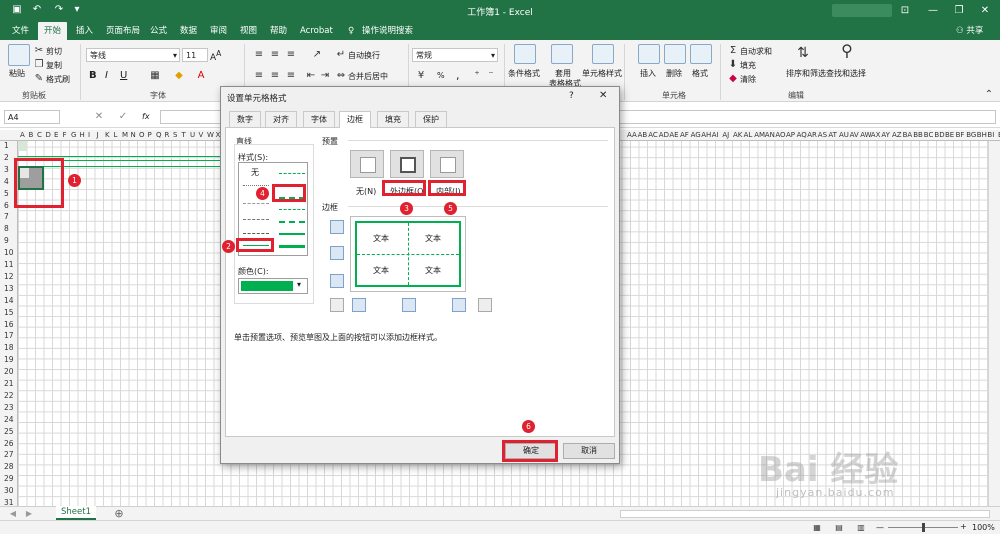  Describe the element at coordinates (281, 119) in the screenshot. I see `dialog-tab-alignment: 对齐` at that location.